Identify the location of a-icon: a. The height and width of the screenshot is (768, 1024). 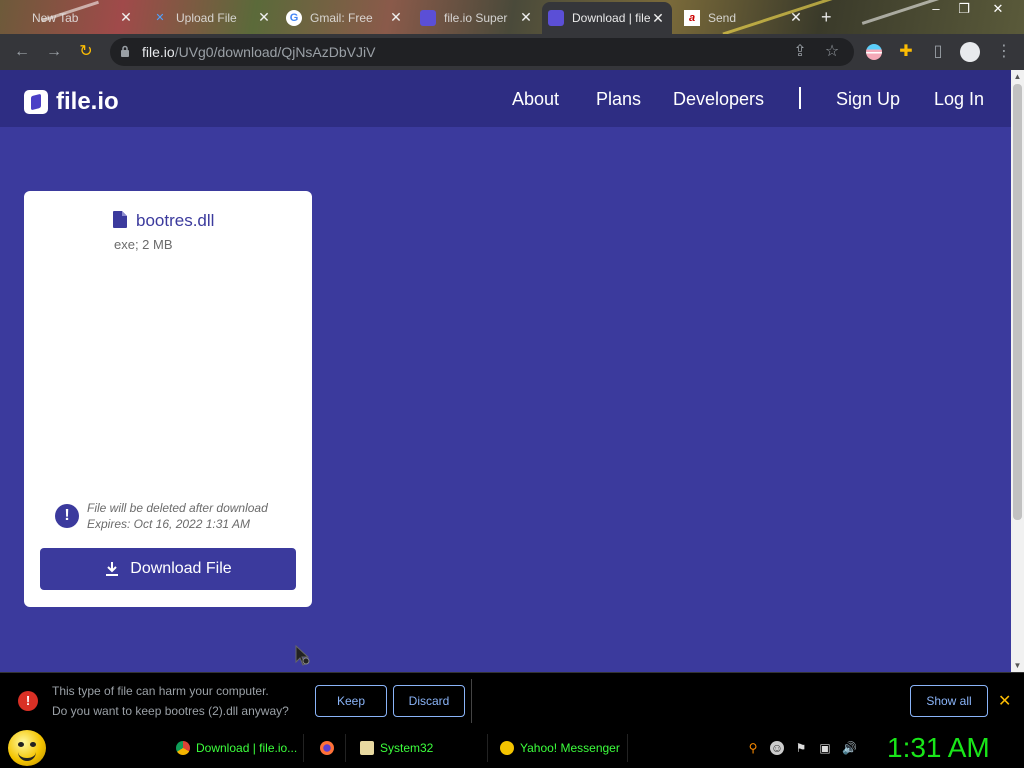
(692, 17).